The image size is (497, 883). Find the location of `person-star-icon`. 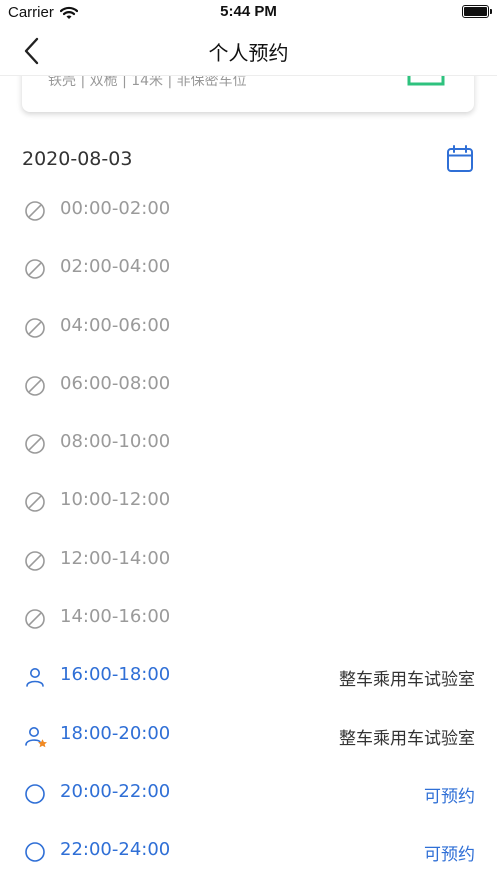

person-star-icon is located at coordinates (35, 736).